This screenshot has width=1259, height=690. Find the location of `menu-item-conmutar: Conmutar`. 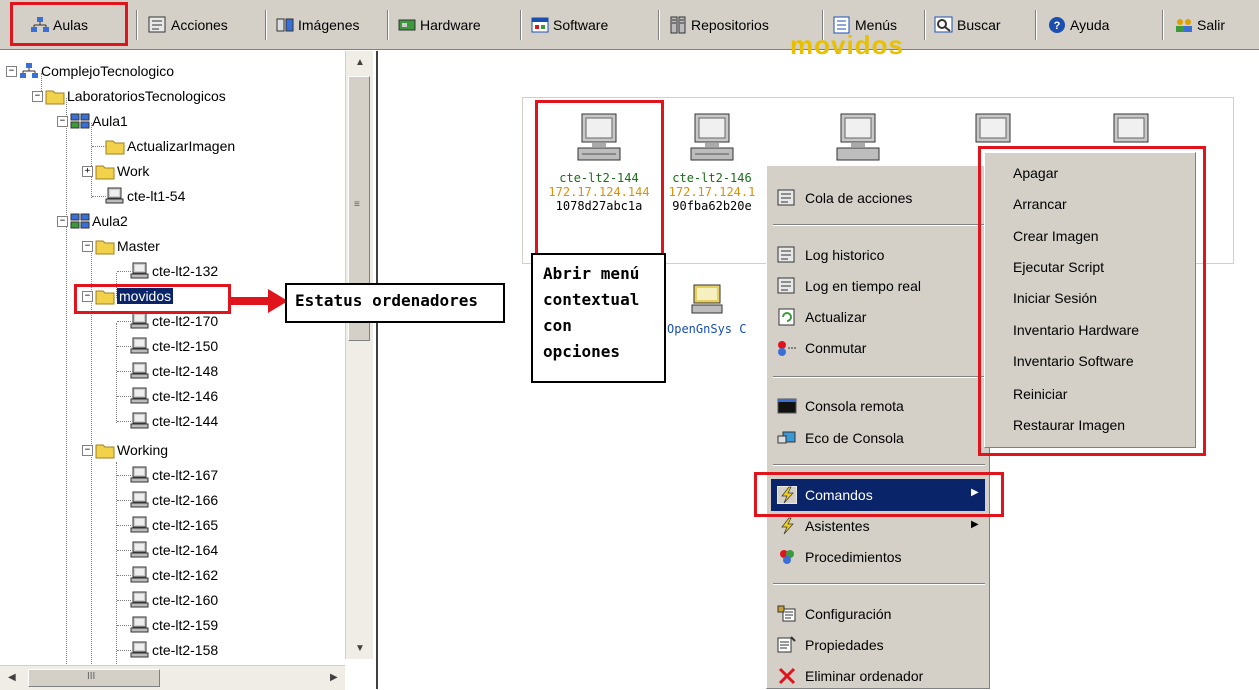

menu-item-conmutar: Conmutar is located at coordinates (821, 348).